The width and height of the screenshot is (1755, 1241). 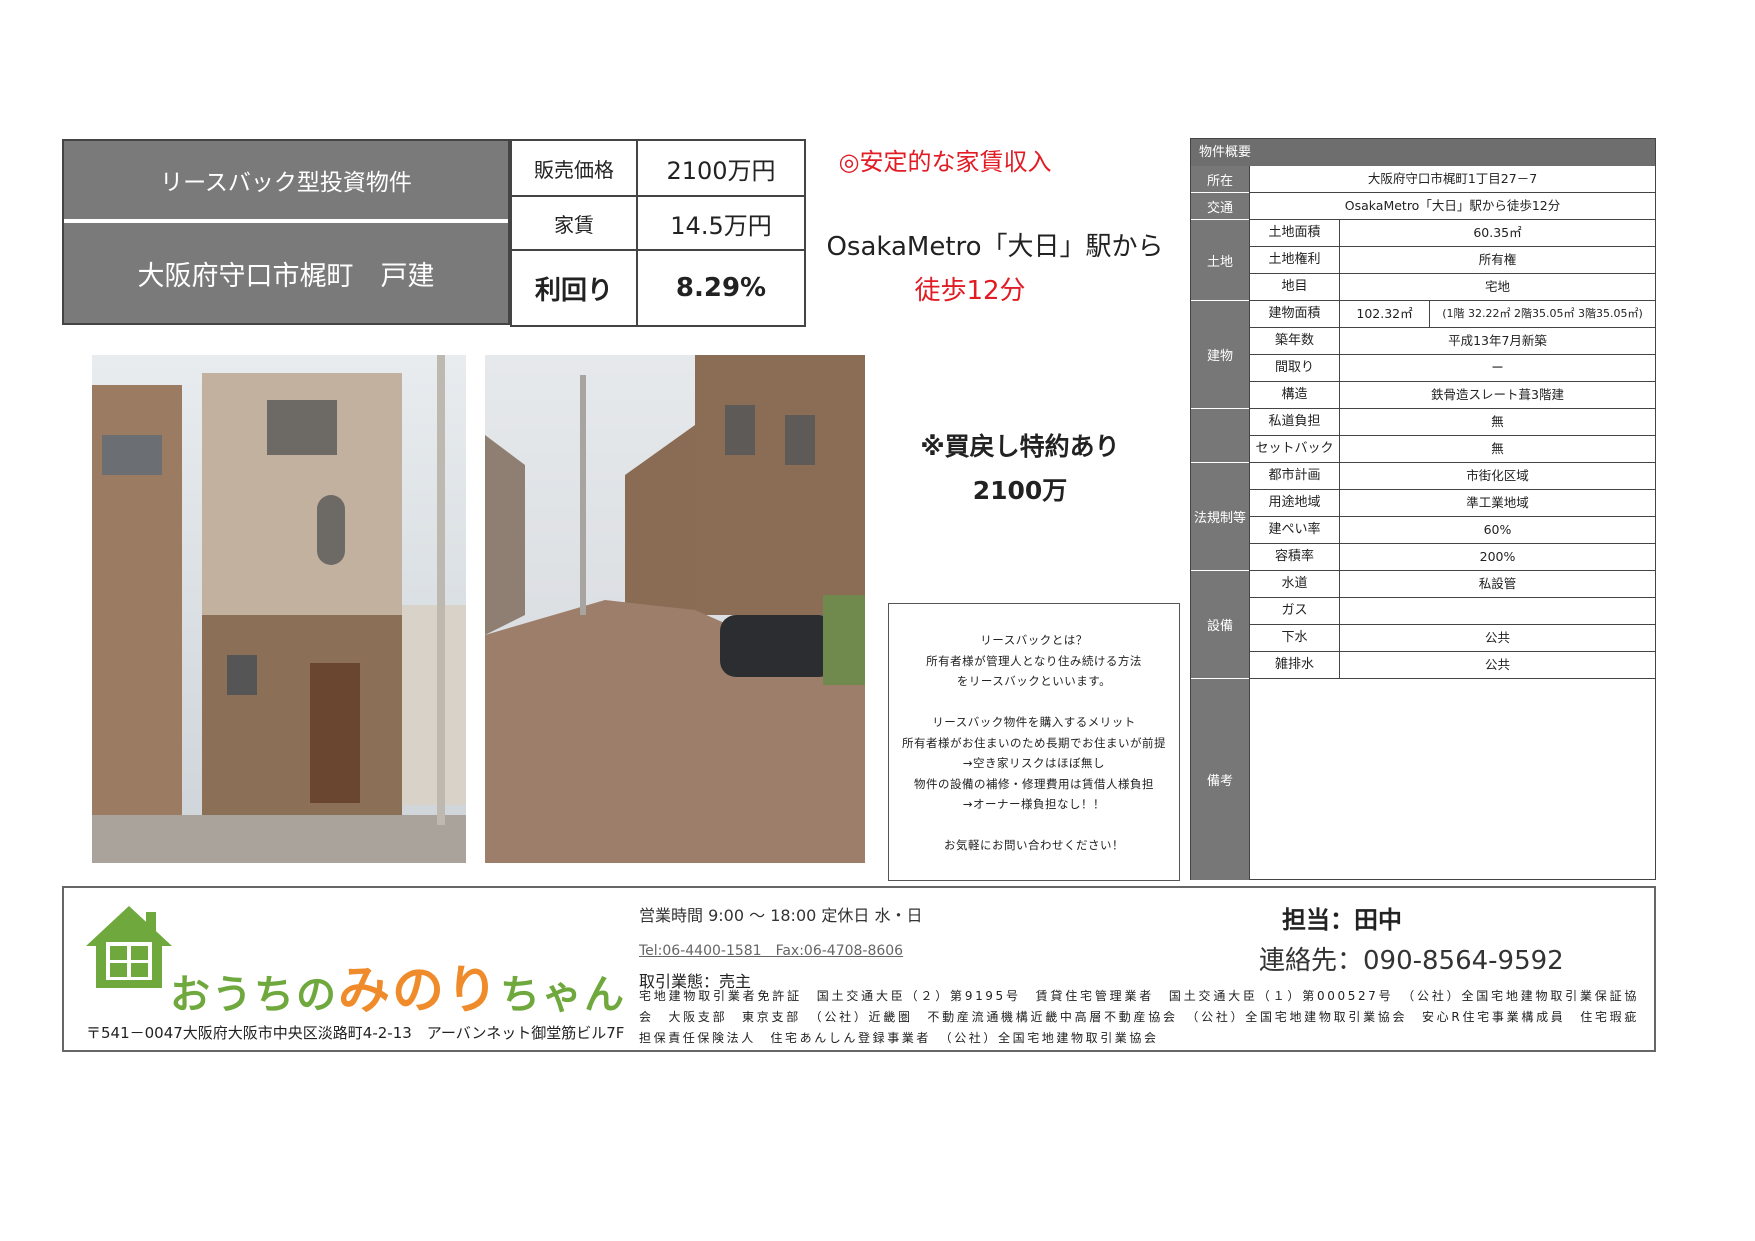 What do you see at coordinates (1294, 530) in the screenshot?
I see `coverage-label: 建ぺい率` at bounding box center [1294, 530].